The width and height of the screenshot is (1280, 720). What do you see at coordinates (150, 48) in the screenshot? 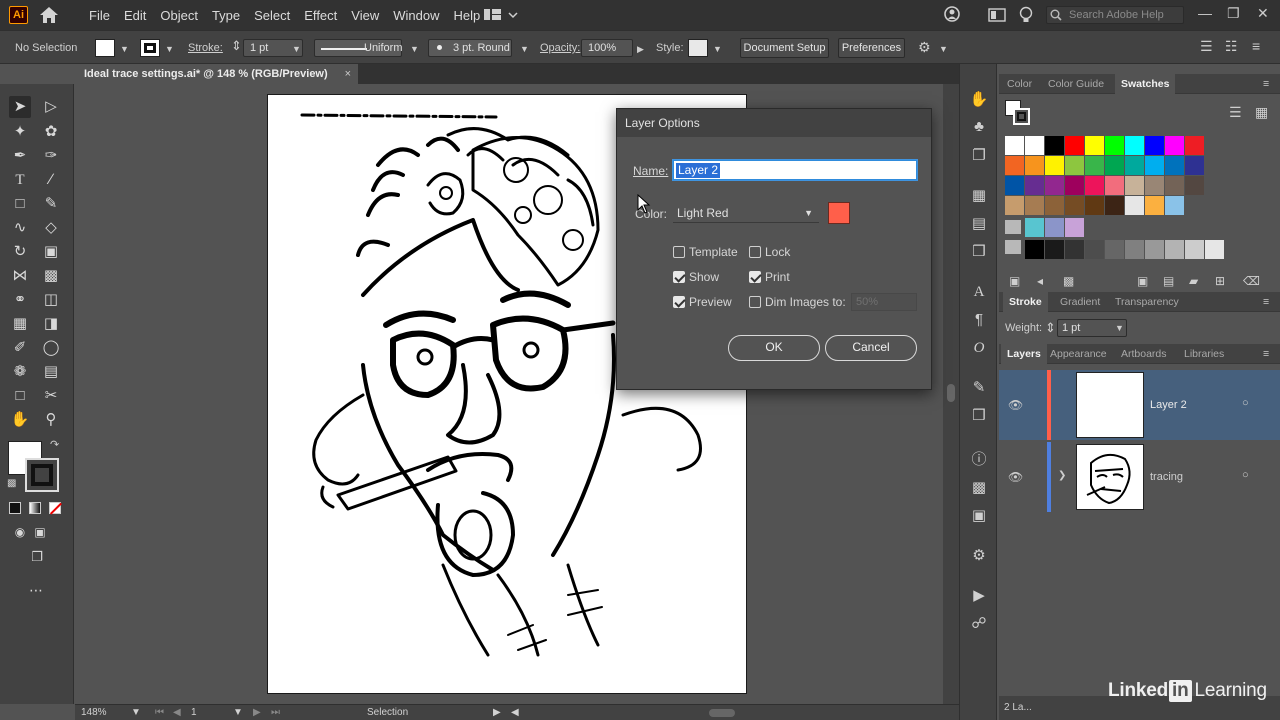
I see `stroke-swatch` at bounding box center [150, 48].